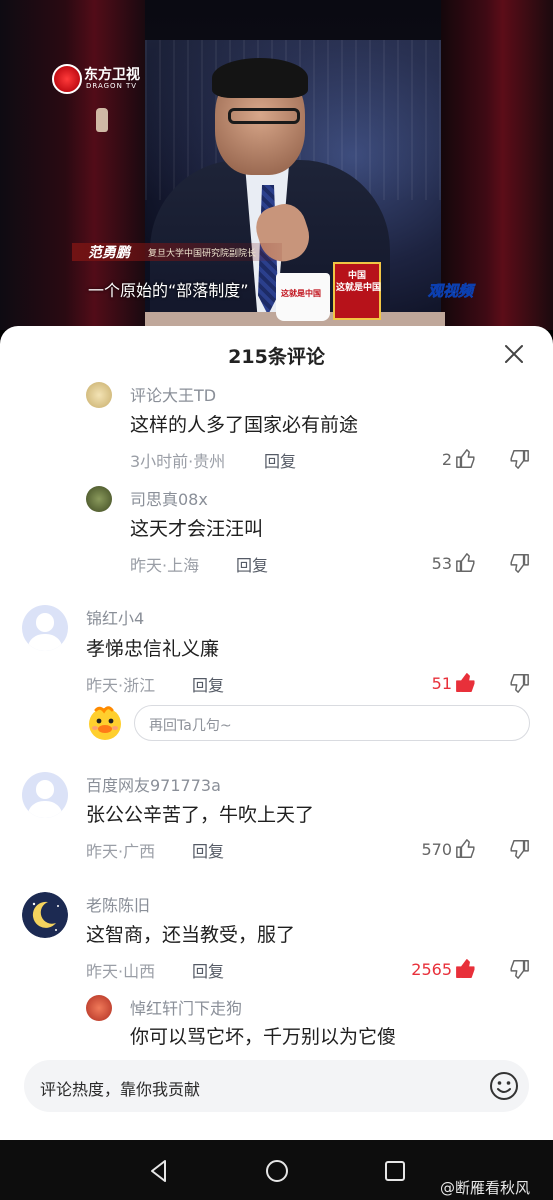 This screenshot has height=1200, width=553. What do you see at coordinates (115, 617) in the screenshot?
I see `comment-username: 锦红小4` at bounding box center [115, 617].